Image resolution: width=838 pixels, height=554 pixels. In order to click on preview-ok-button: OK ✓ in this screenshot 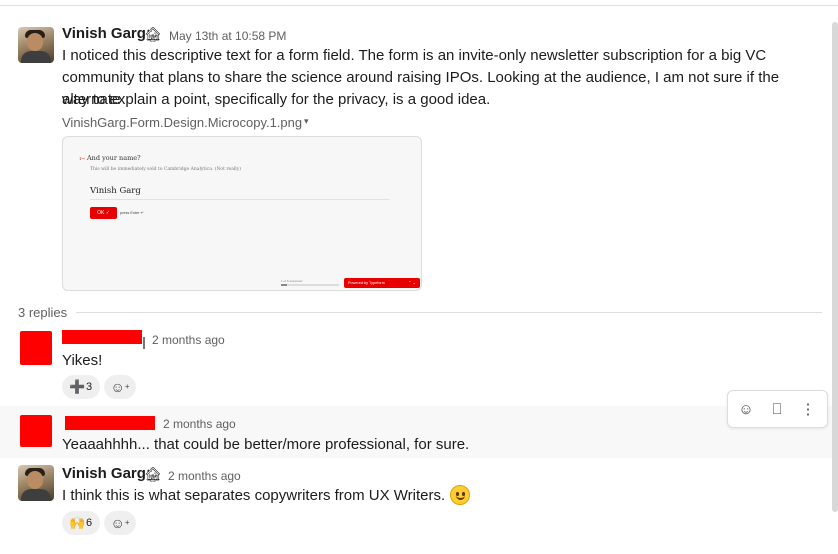, I will do `click(103, 213)`.